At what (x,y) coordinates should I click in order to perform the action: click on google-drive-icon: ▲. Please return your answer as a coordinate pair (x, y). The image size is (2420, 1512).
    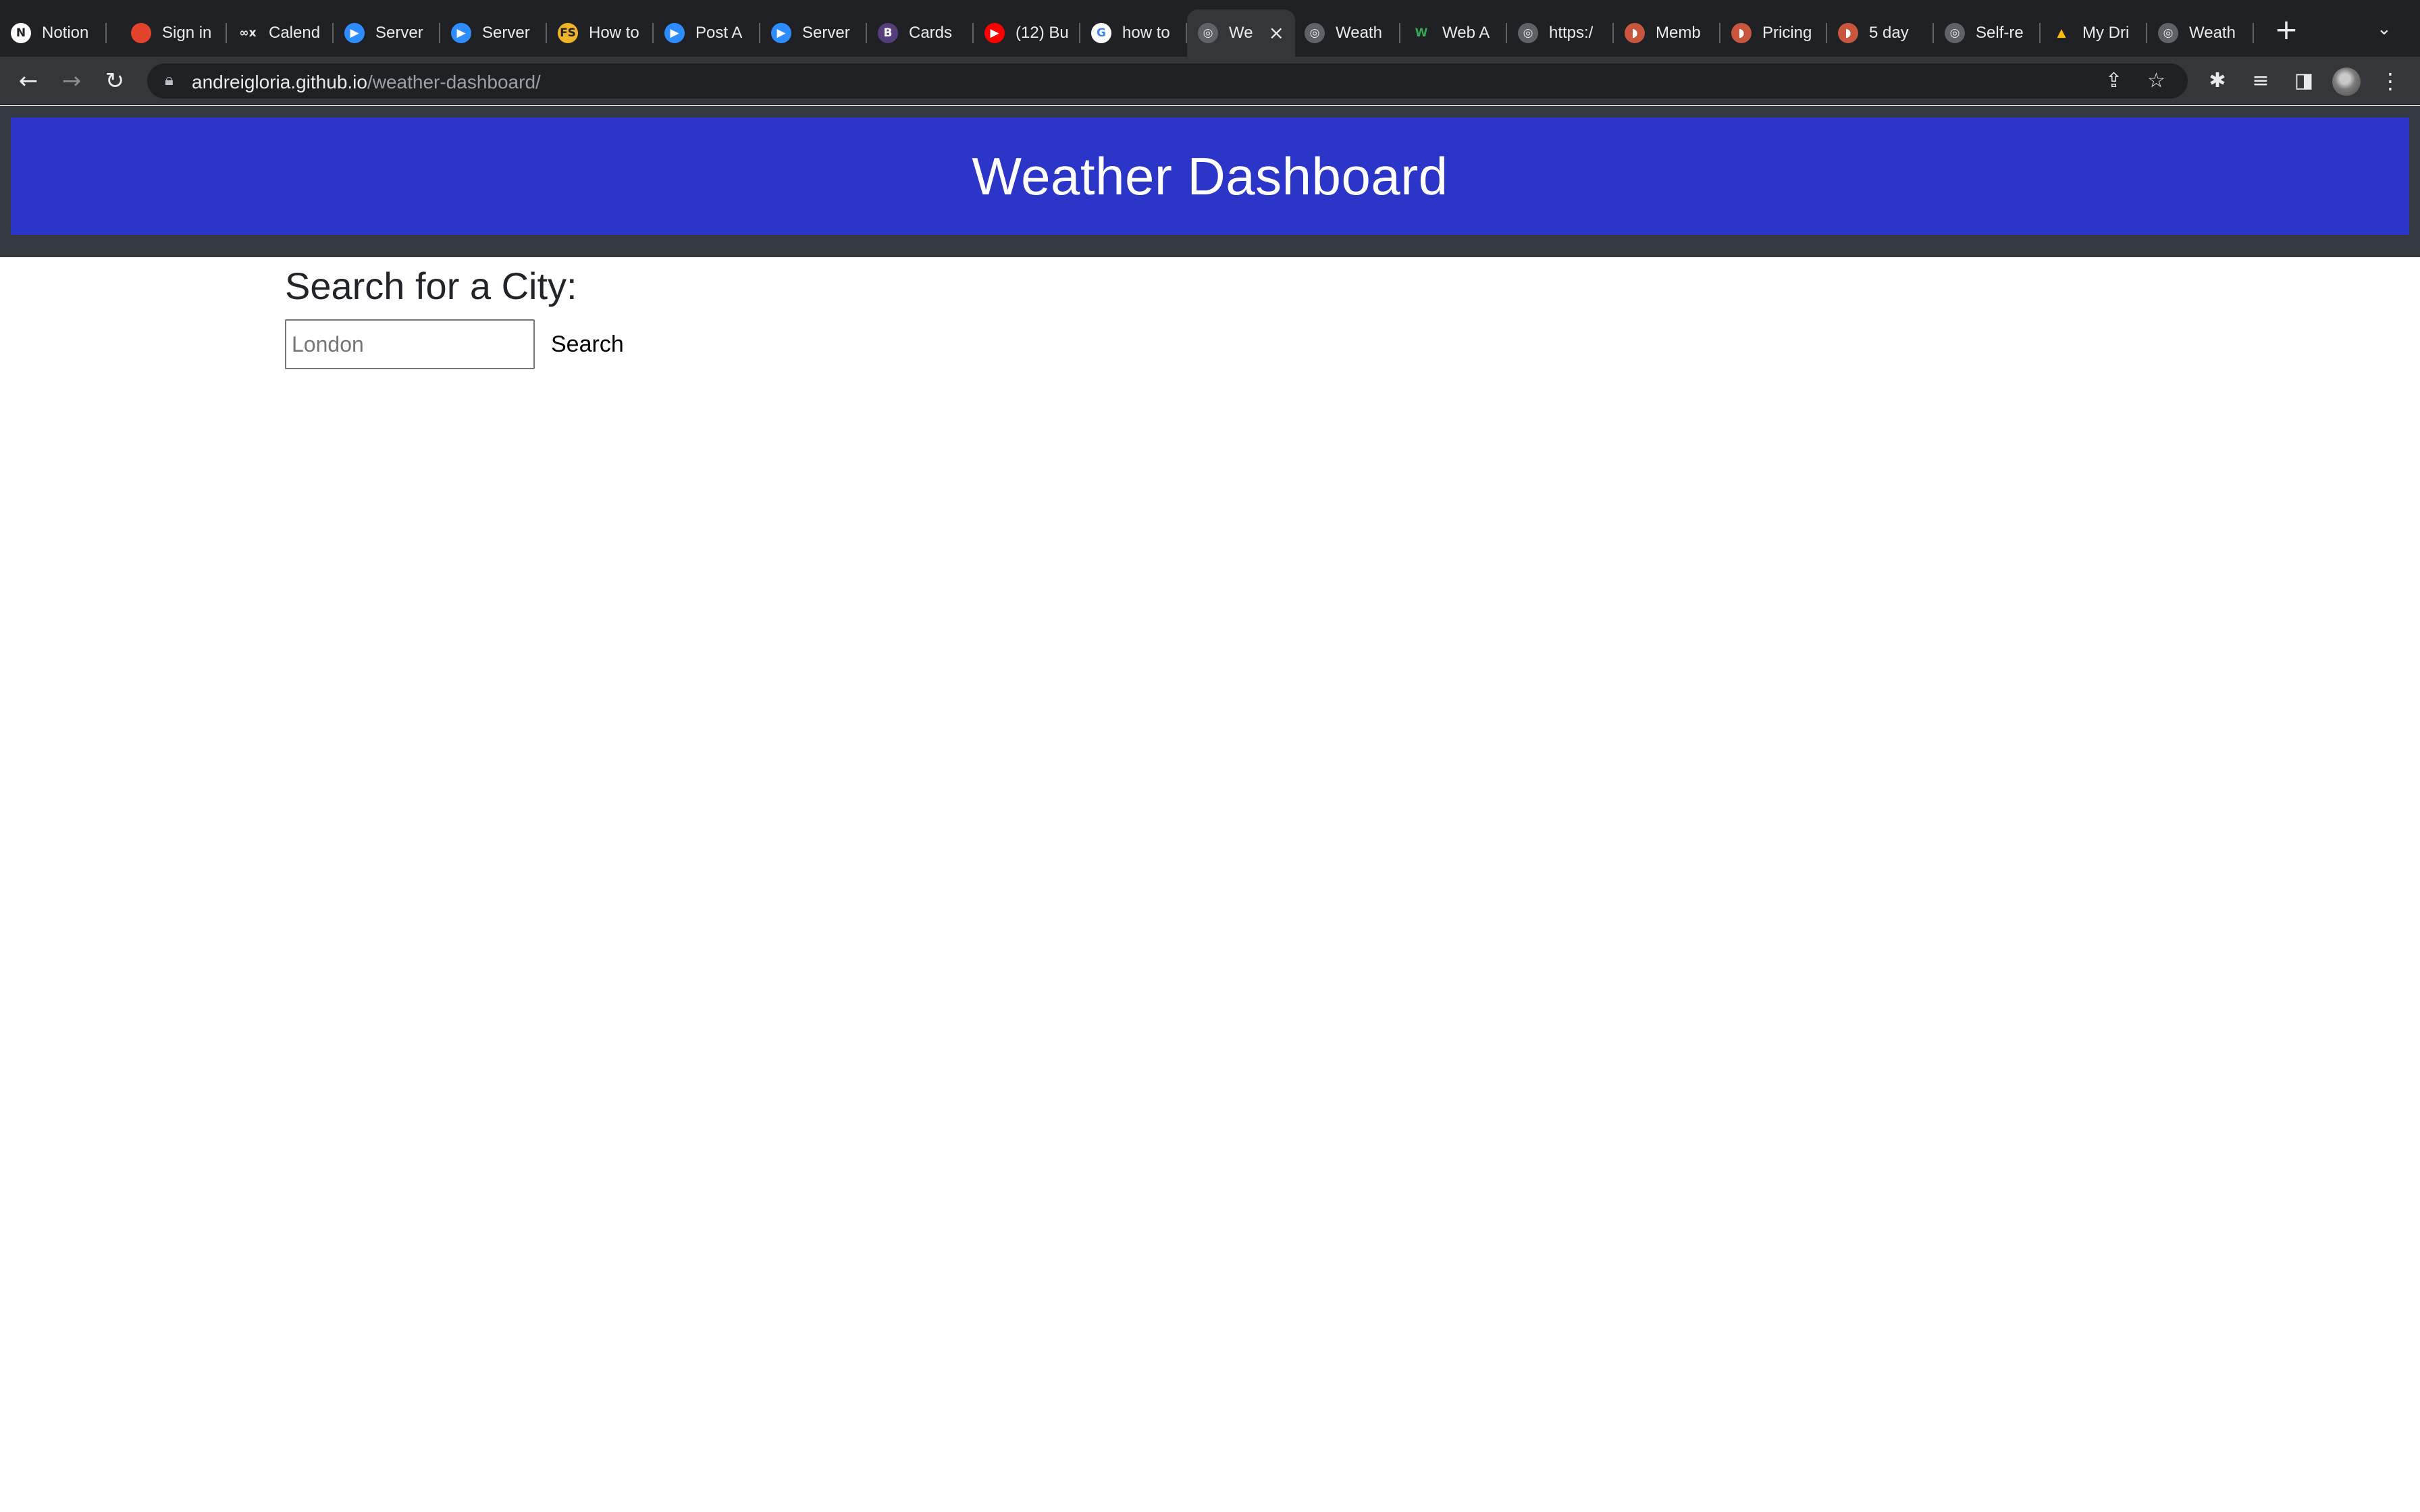
    Looking at the image, I should click on (2061, 33).